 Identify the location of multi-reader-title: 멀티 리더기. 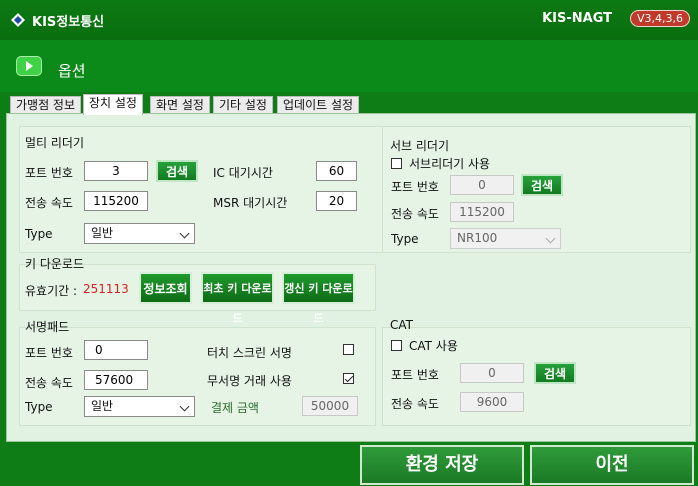
(55, 143).